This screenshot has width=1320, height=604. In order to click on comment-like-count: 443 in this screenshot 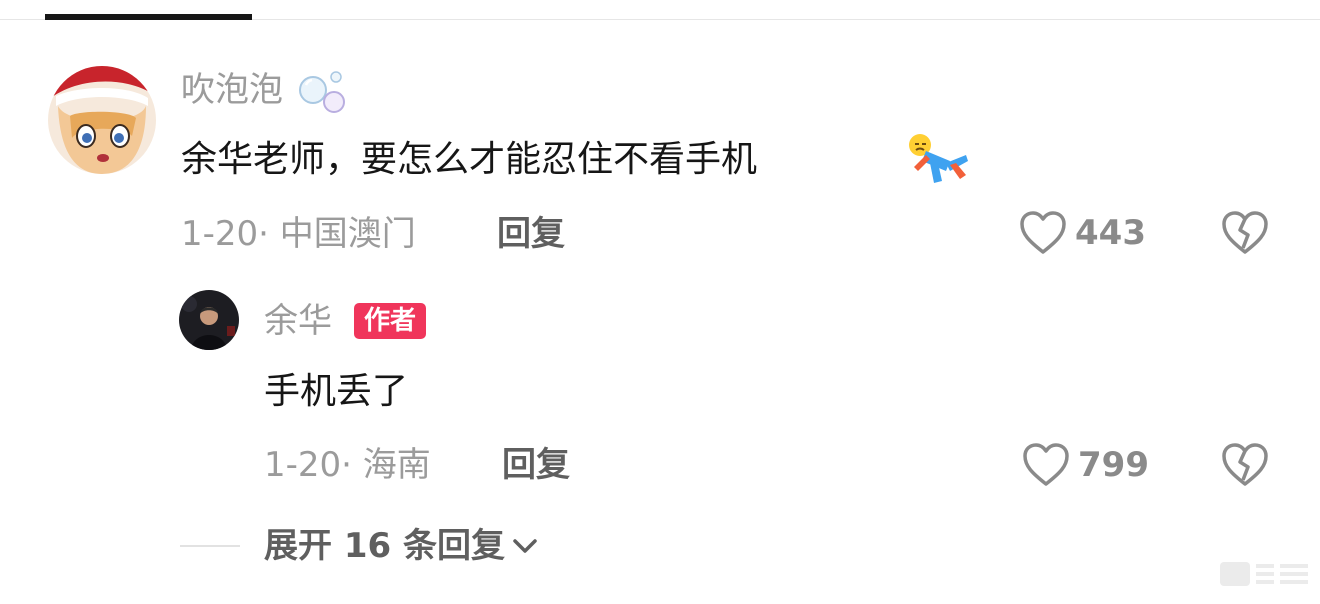, I will do `click(1110, 233)`.